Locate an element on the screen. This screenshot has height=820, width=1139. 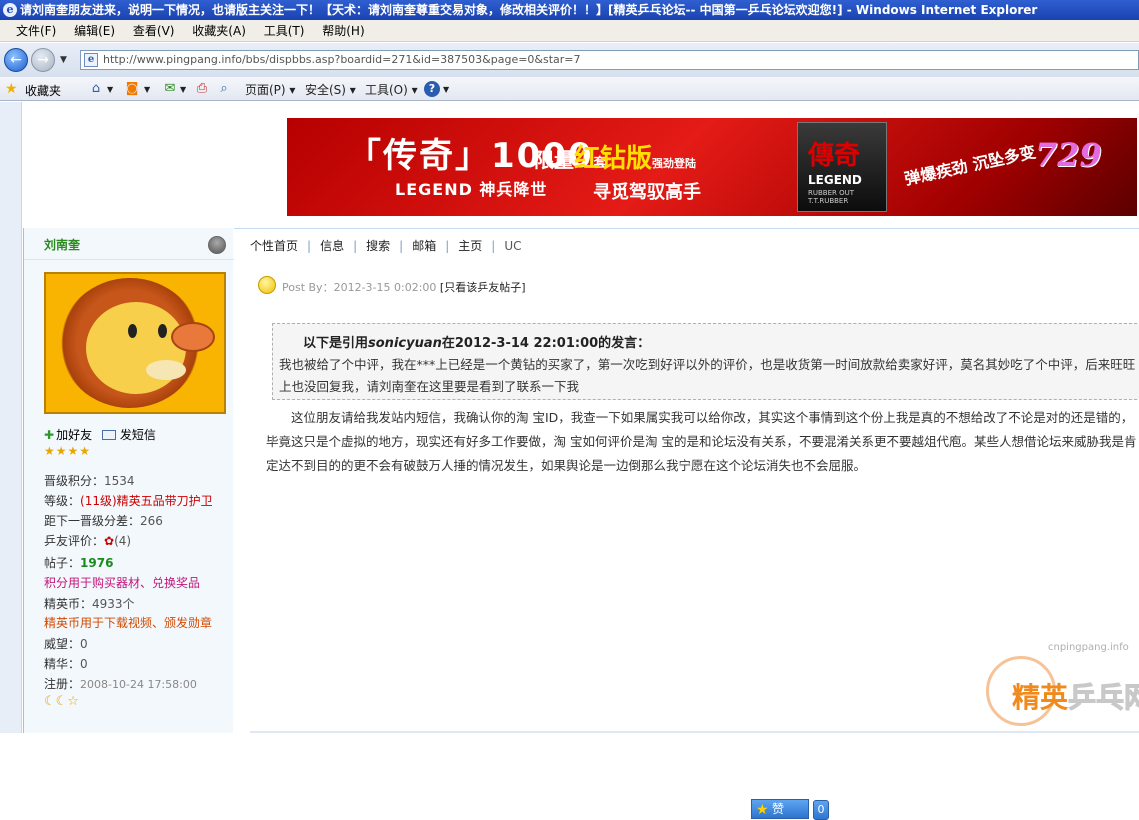
like-button: ★ 赞 is located at coordinates (780, 809).